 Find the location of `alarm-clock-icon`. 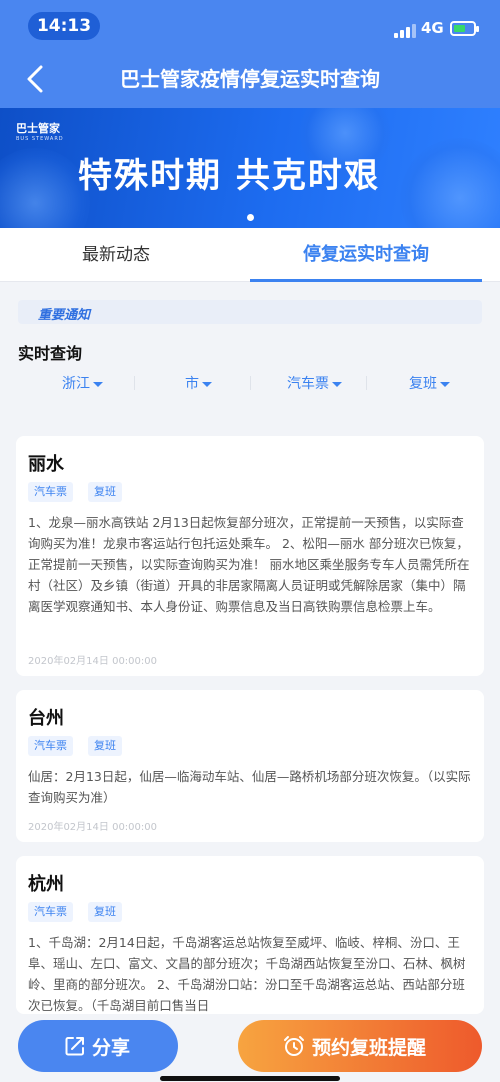

alarm-clock-icon is located at coordinates (294, 1046).